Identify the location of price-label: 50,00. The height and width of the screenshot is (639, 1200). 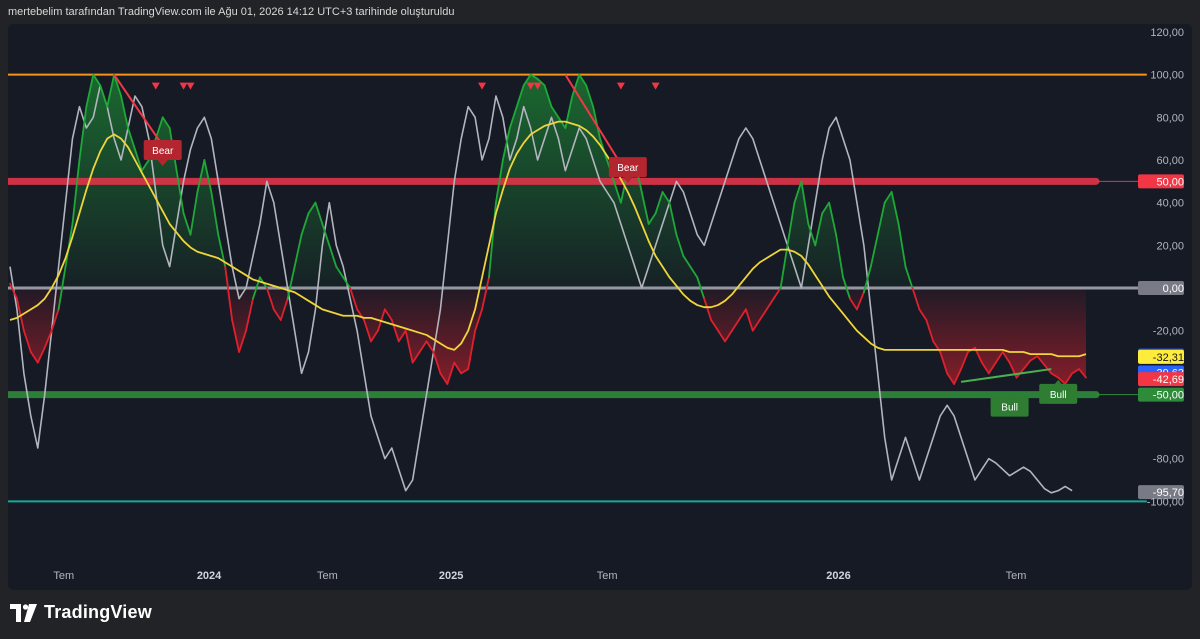
(1161, 181).